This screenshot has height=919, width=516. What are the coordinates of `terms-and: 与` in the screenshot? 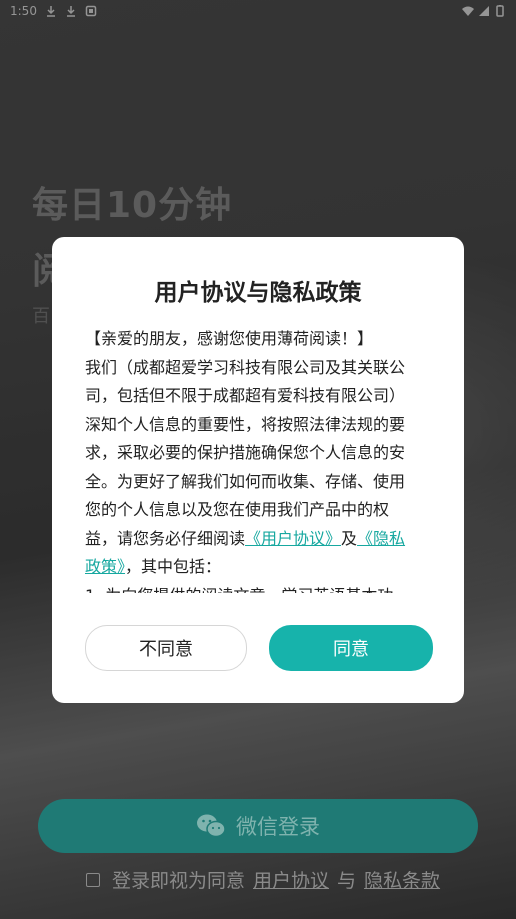 It's located at (347, 881).